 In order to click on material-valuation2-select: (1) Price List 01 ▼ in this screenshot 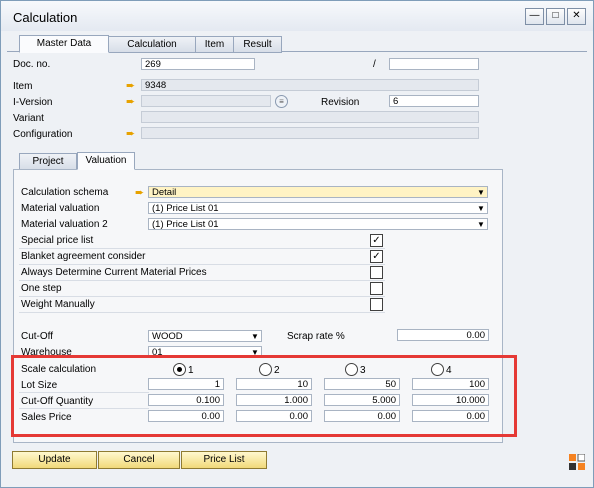, I will do `click(318, 224)`.